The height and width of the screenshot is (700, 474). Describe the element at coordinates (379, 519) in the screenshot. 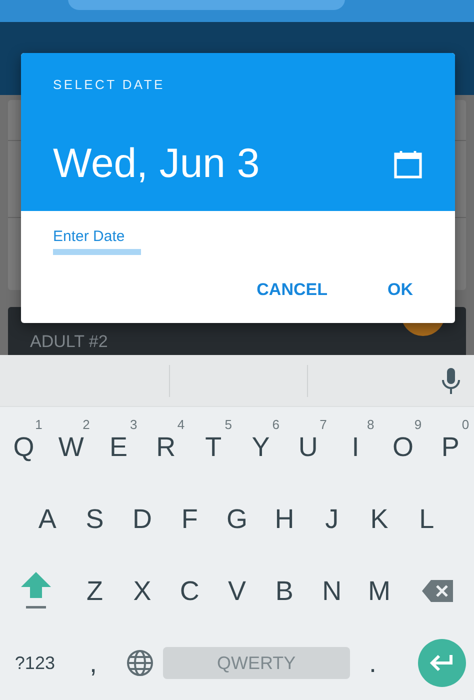

I see `key: K` at that location.